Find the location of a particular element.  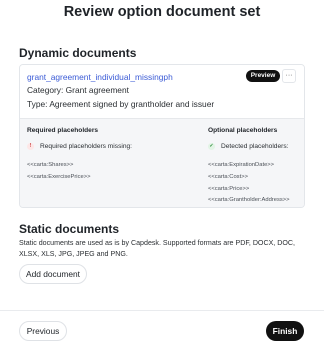

optional-placeholders-header: Optional placeholders is located at coordinates (243, 130).